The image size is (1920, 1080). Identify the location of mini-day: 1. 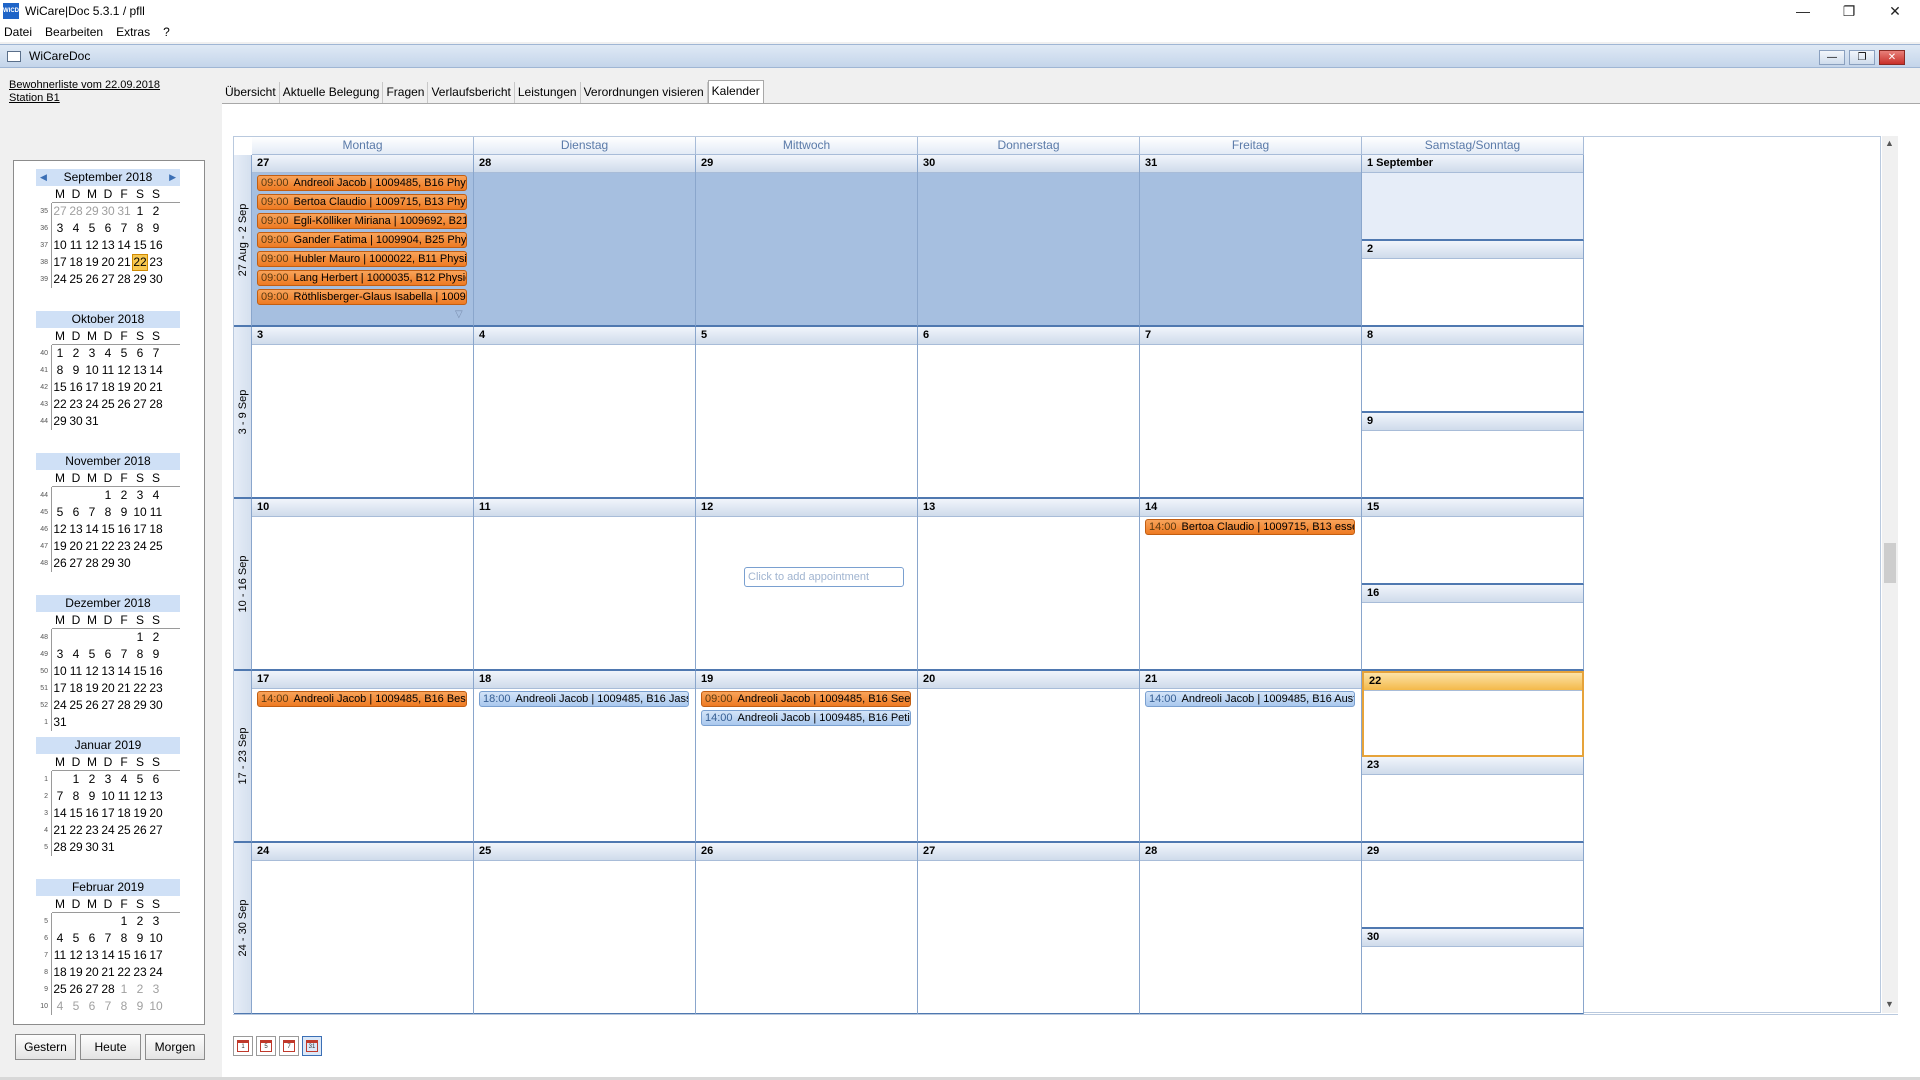
(124, 989).